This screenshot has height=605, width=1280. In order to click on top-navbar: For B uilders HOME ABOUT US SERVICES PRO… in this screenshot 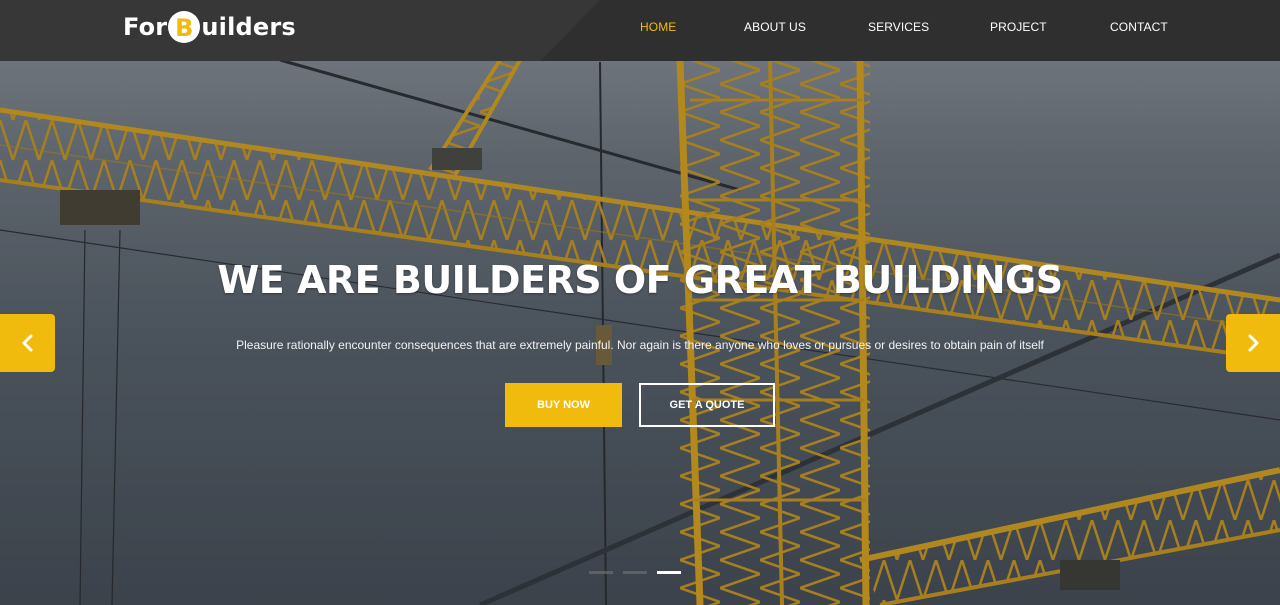, I will do `click(640, 30)`.